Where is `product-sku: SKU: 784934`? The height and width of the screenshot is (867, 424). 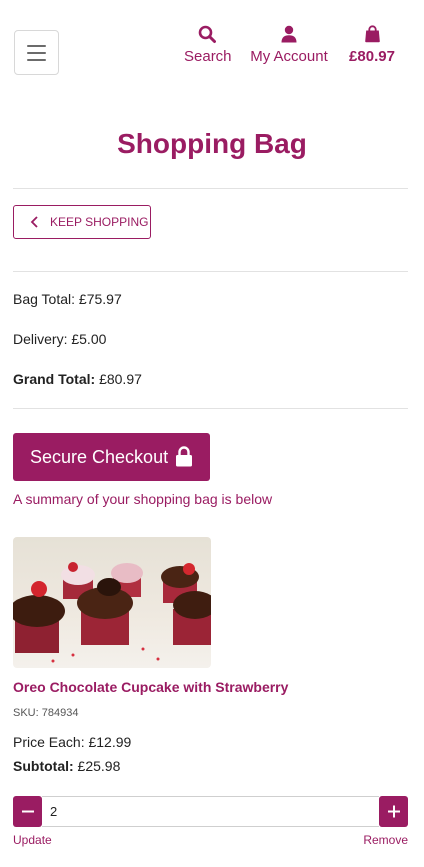 product-sku: SKU: 784934 is located at coordinates (46, 713).